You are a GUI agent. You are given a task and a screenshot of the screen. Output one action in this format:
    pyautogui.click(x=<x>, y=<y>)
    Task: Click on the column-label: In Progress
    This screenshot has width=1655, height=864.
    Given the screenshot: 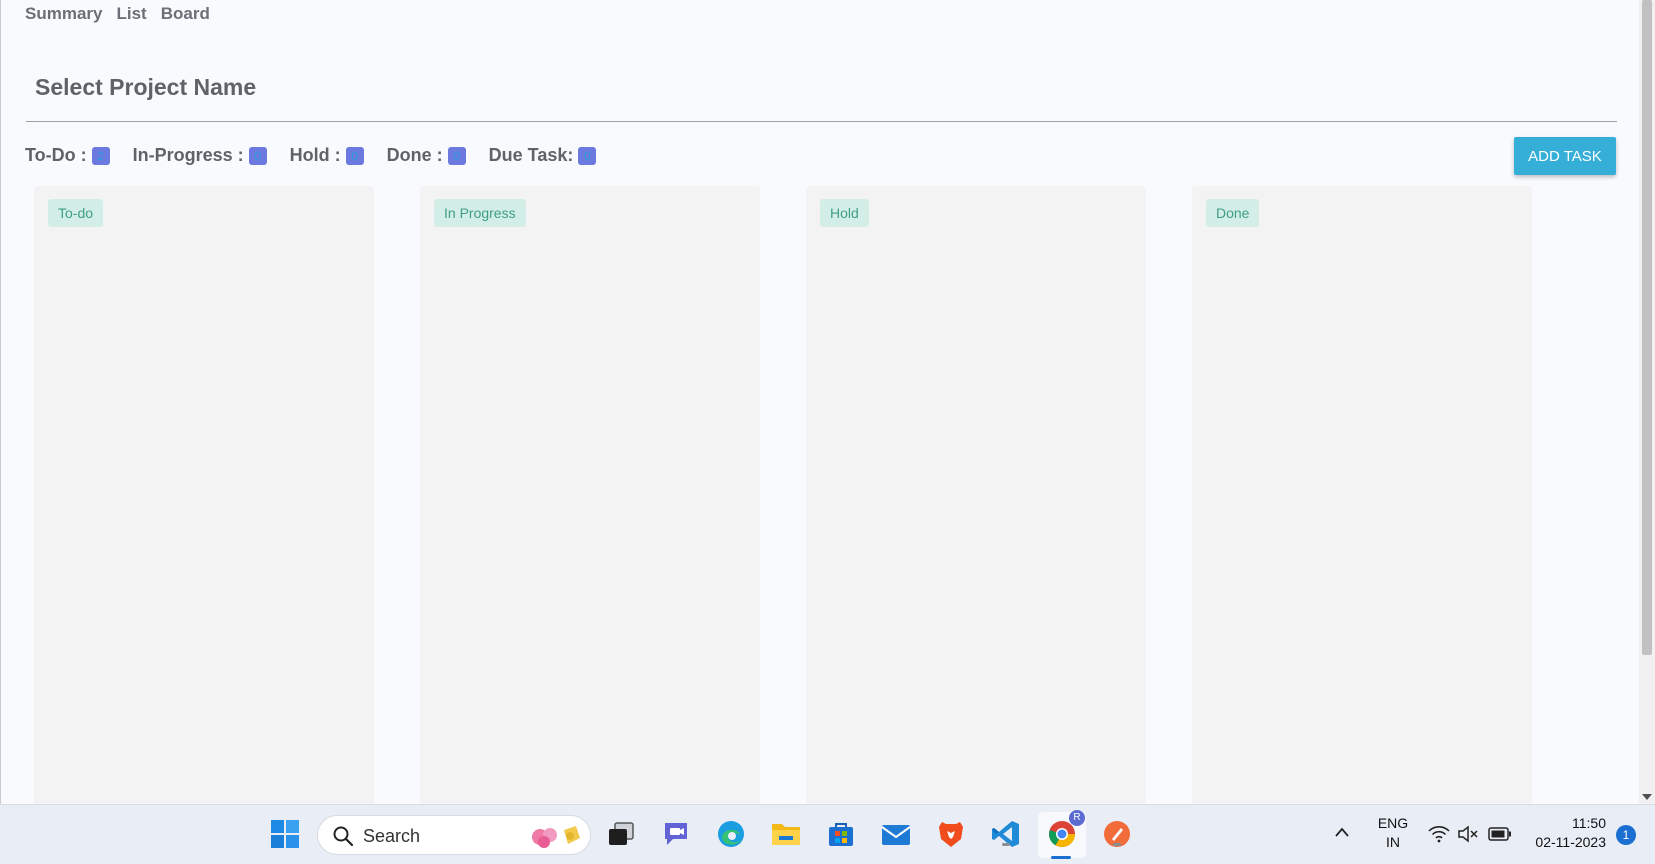 What is the action you would take?
    pyautogui.click(x=480, y=213)
    